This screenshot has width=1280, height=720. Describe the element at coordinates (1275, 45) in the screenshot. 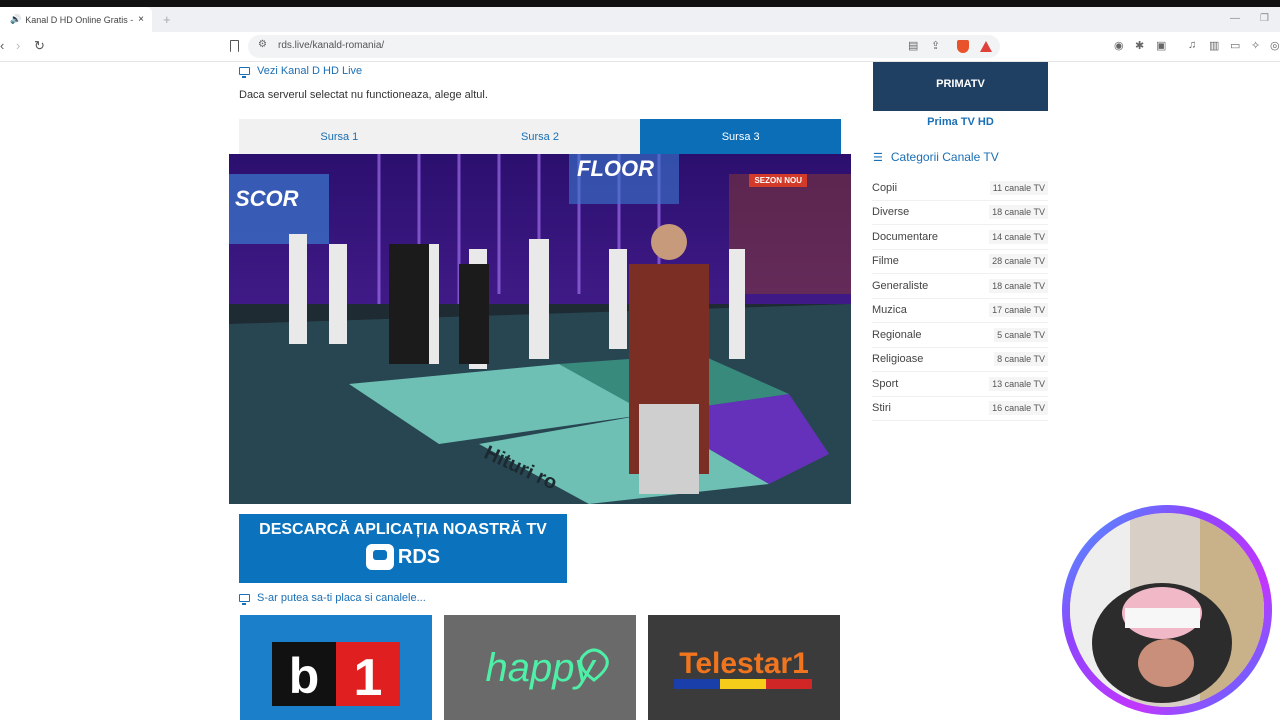

I see `profile-icon: ◎` at that location.